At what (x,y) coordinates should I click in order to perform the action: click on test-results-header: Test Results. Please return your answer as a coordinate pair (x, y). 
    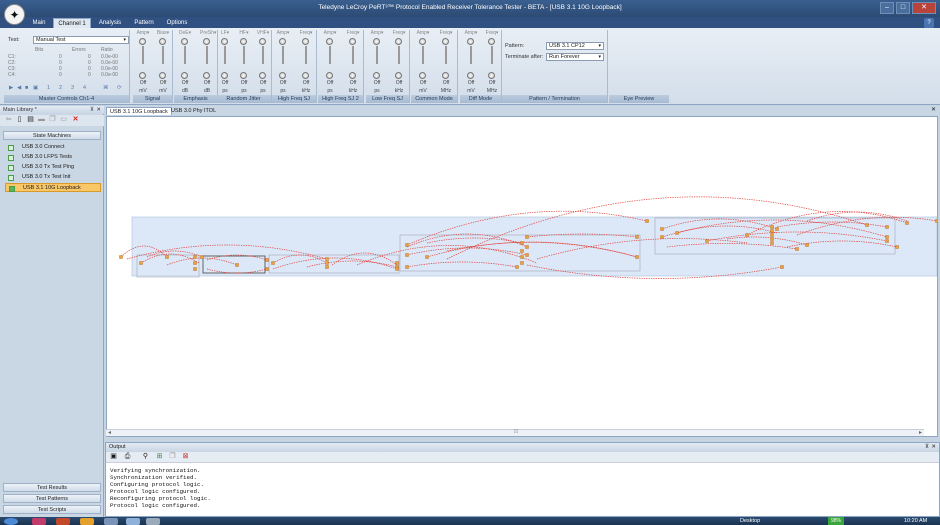
    Looking at the image, I should click on (52, 487).